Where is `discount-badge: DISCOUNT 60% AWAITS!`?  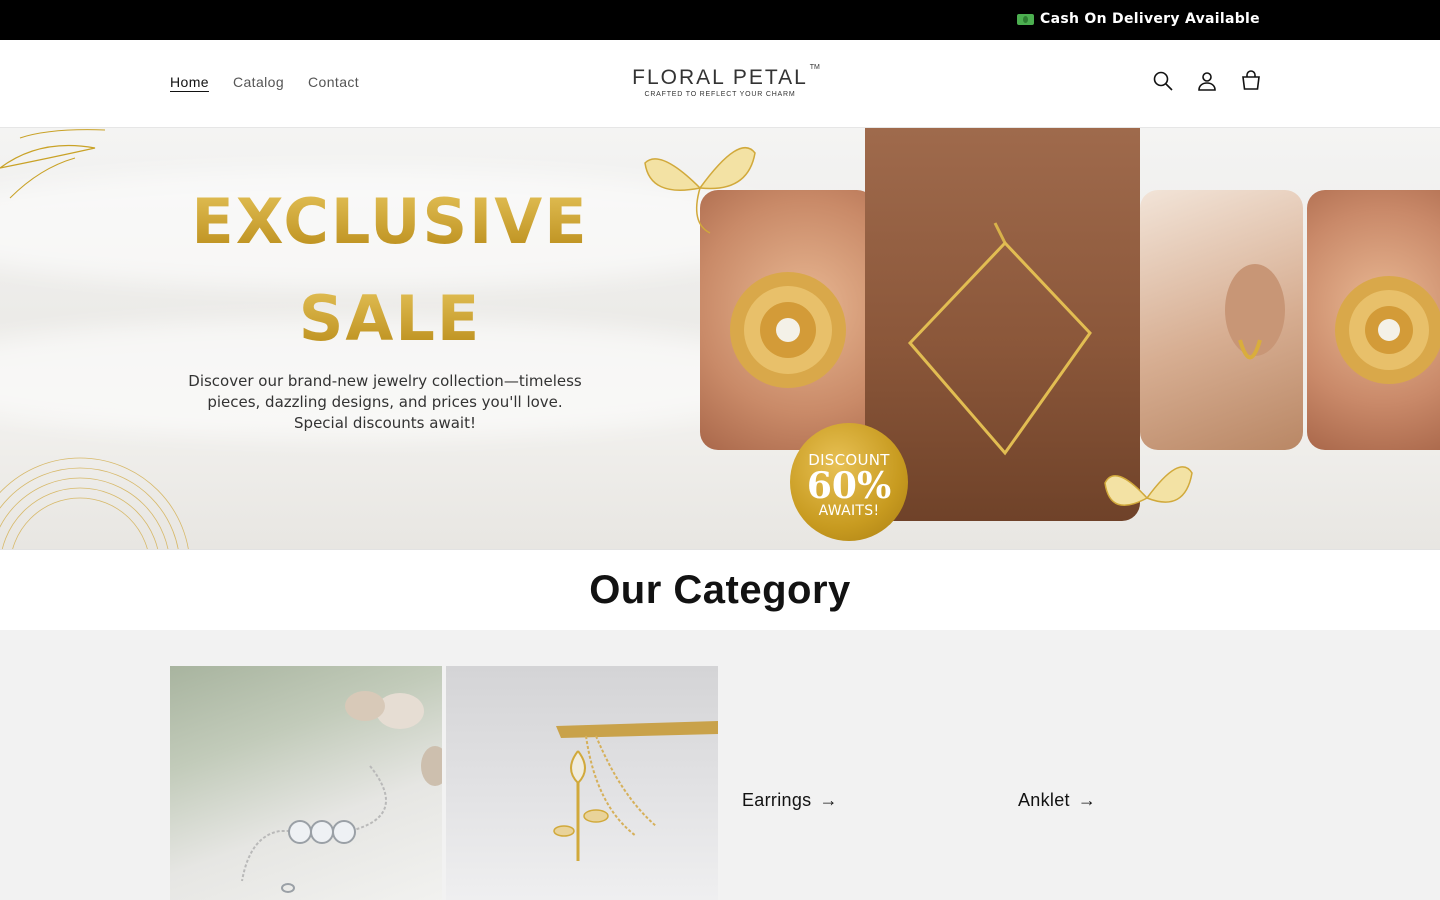
discount-badge: DISCOUNT 60% AWAITS! is located at coordinates (849, 482).